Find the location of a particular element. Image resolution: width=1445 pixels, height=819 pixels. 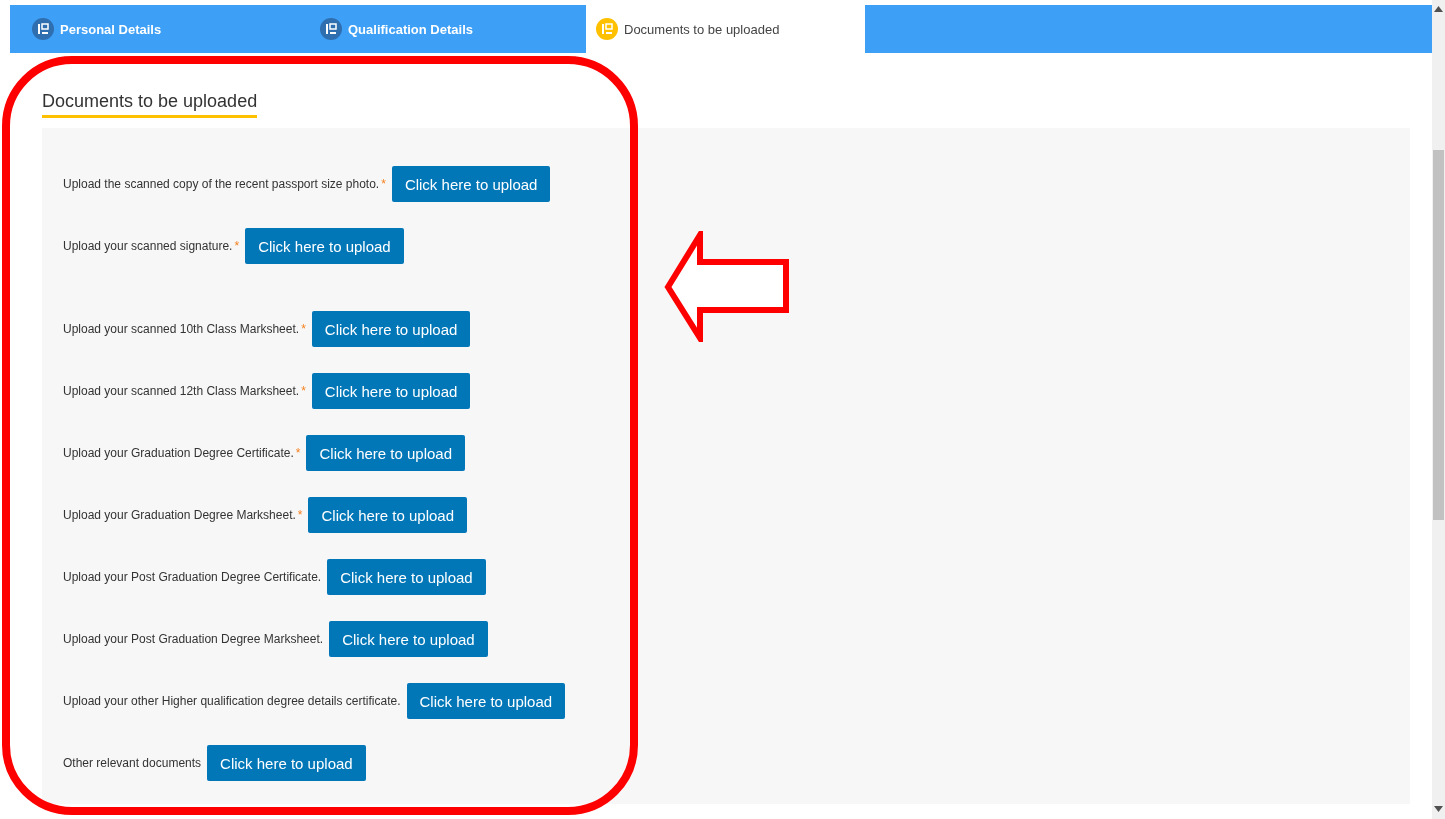

scrollbar is located at coordinates (1438, 409).